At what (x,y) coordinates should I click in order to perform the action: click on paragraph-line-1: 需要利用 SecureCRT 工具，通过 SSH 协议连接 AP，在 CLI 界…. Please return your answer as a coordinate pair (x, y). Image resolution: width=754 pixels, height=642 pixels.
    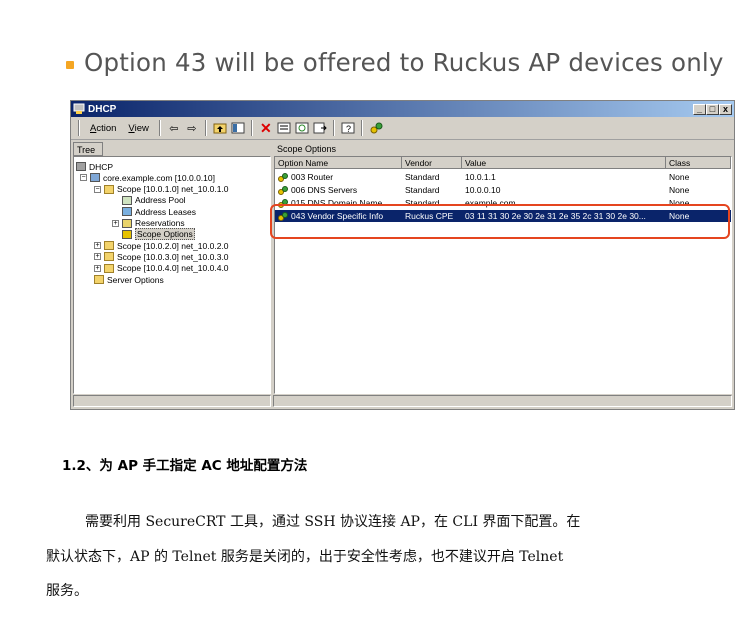
    Looking at the image, I should click on (333, 522).